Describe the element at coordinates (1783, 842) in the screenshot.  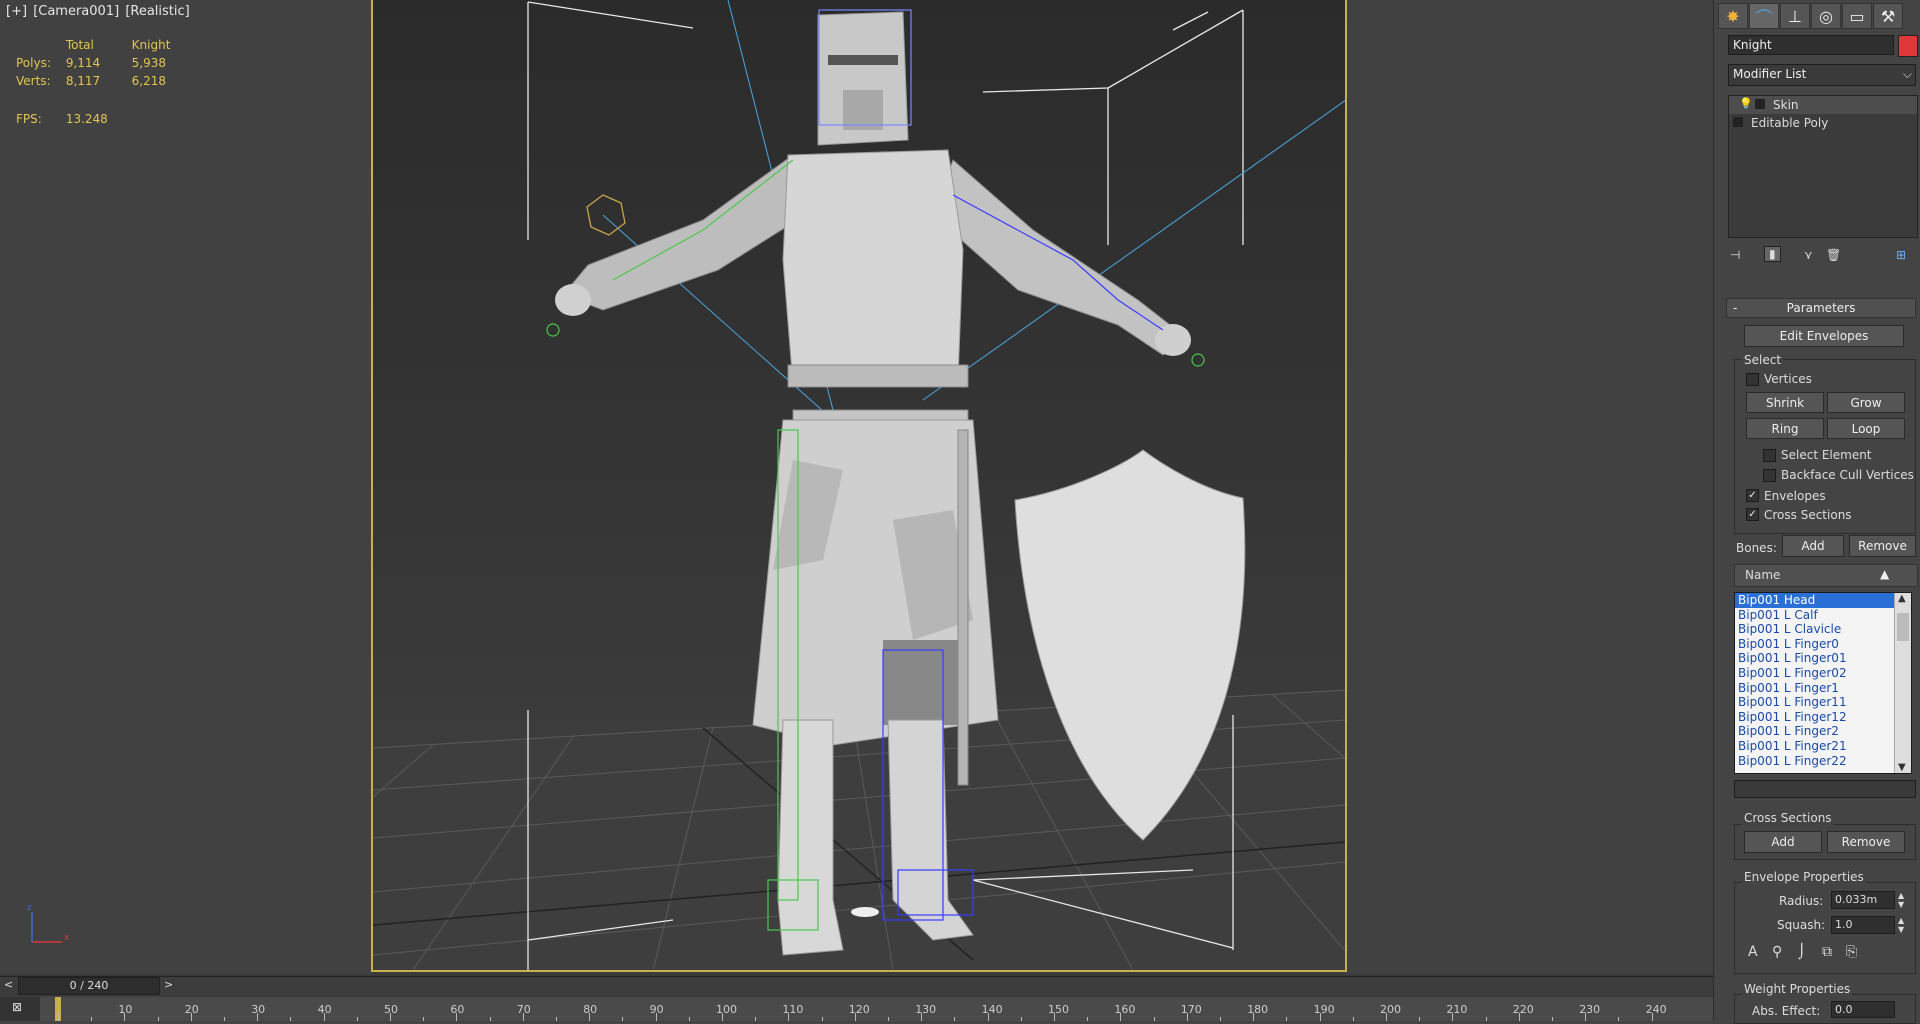
I see `add-cross-section-button: Add` at that location.